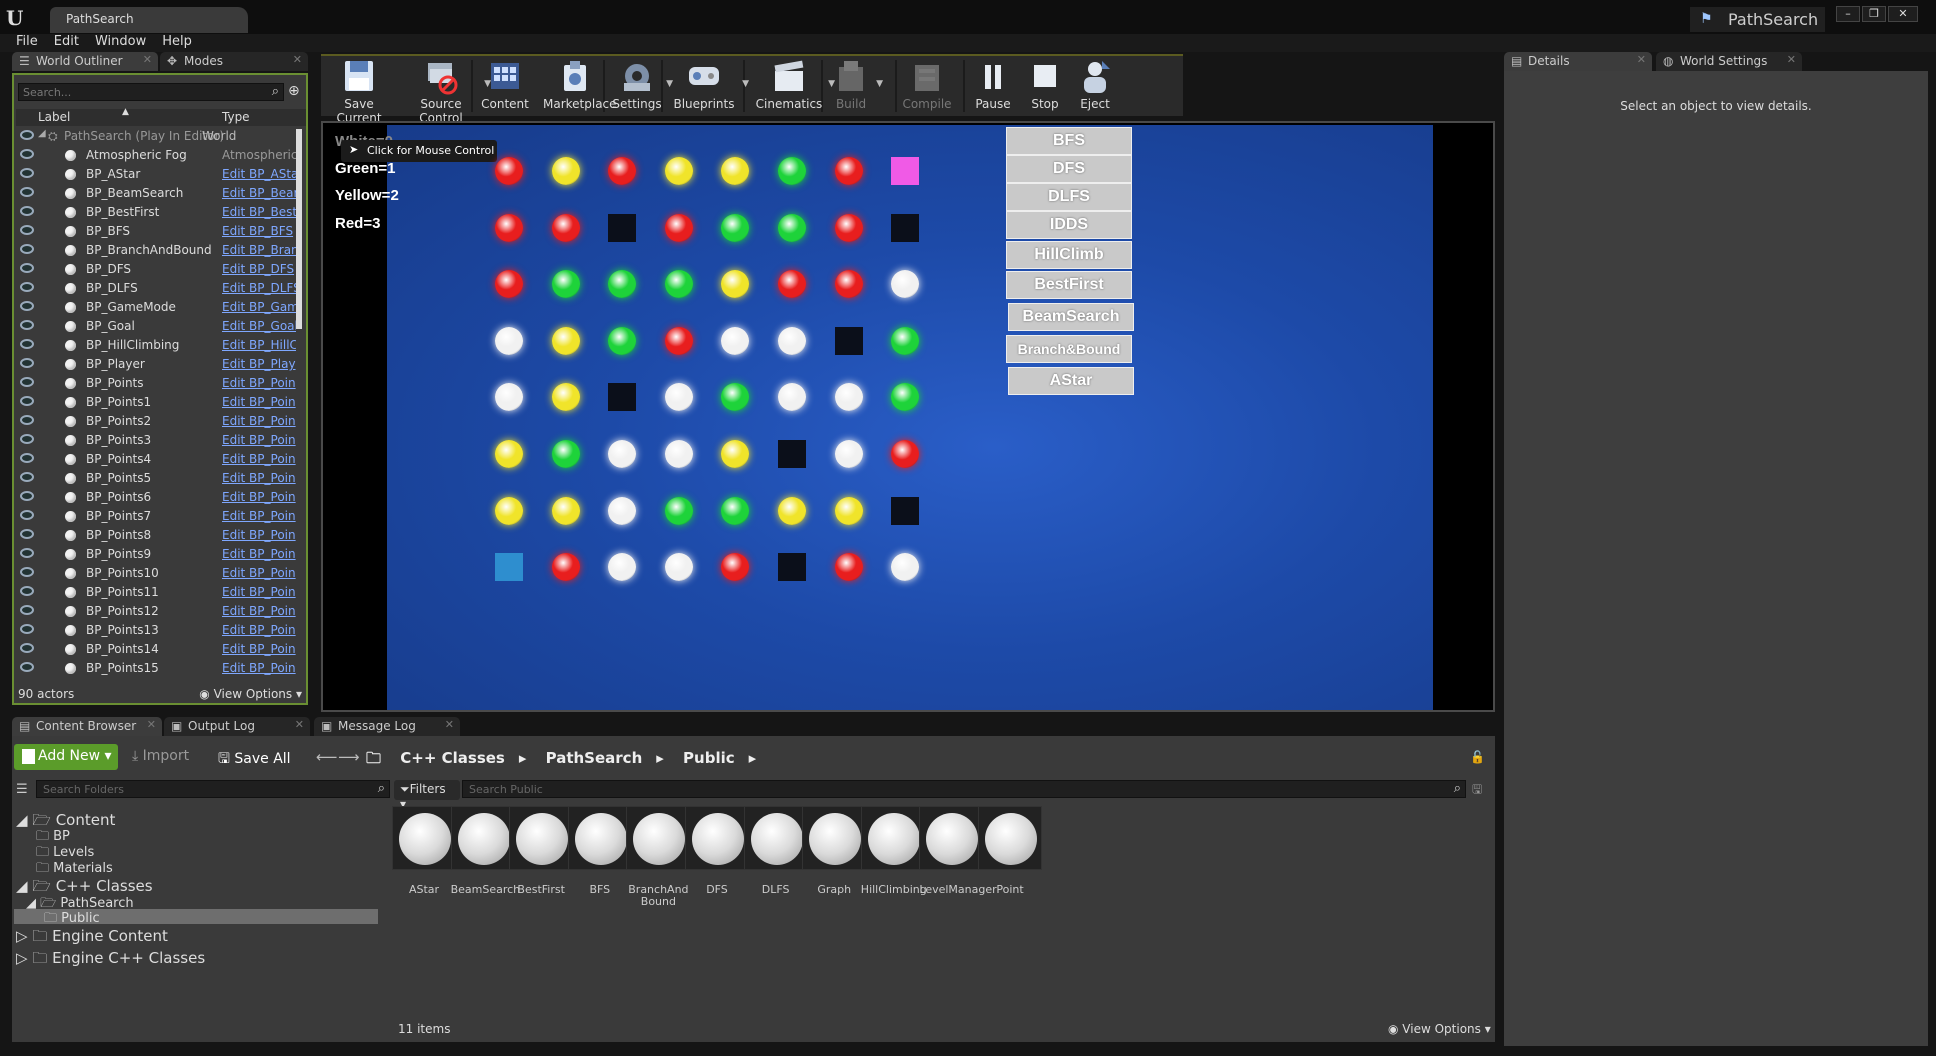 The height and width of the screenshot is (1056, 1936). I want to click on collapse-arrow-icon: ◢, so click(42, 133).